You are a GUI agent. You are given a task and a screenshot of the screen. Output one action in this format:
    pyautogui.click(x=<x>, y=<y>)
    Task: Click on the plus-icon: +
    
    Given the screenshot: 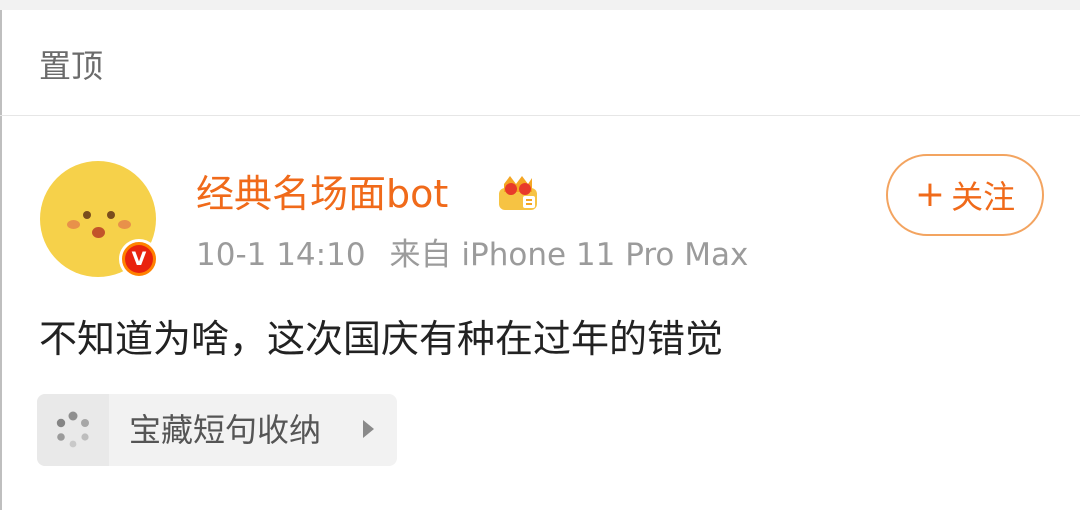 What is the action you would take?
    pyautogui.click(x=930, y=194)
    